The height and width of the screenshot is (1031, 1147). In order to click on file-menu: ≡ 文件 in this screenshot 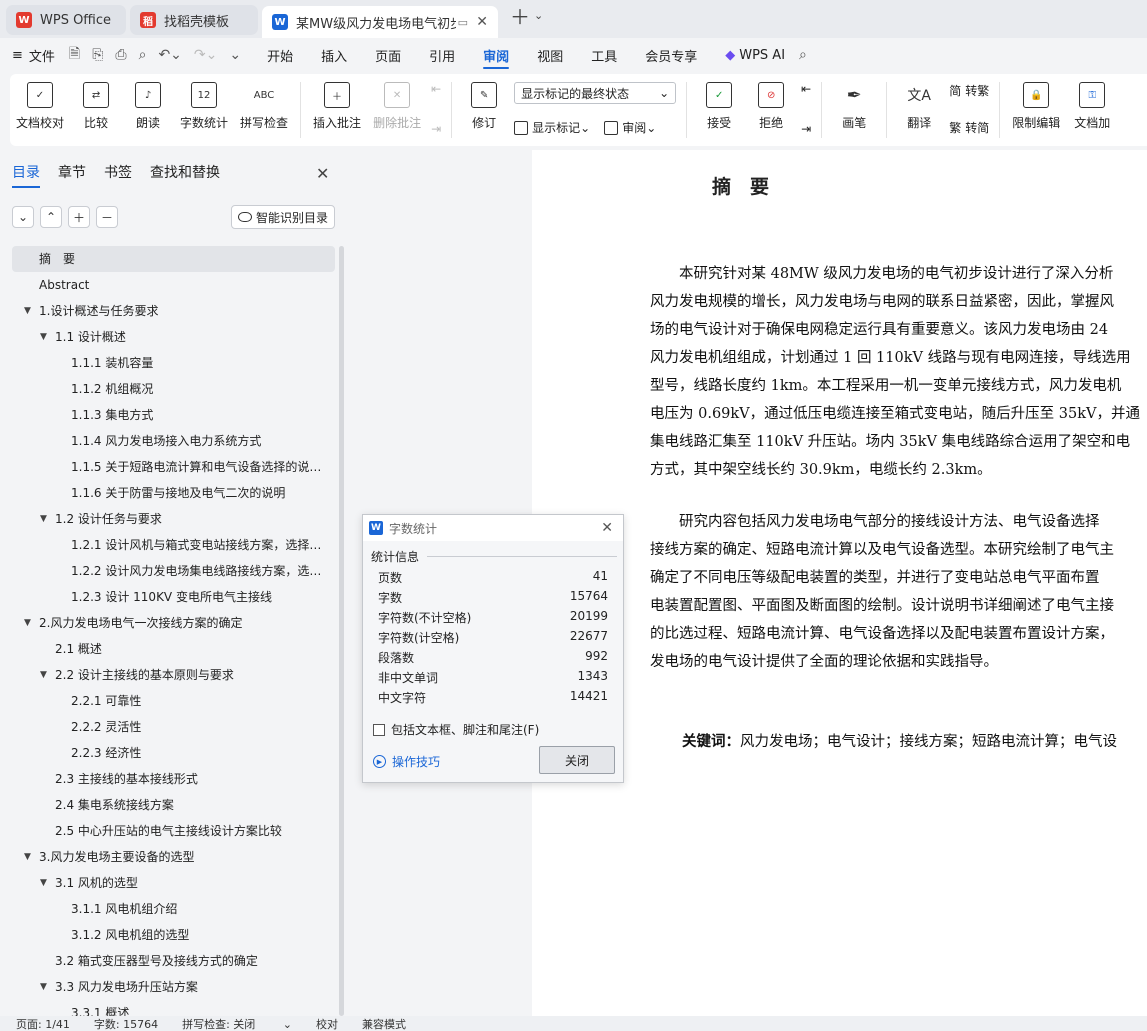, I will do `click(33, 55)`.